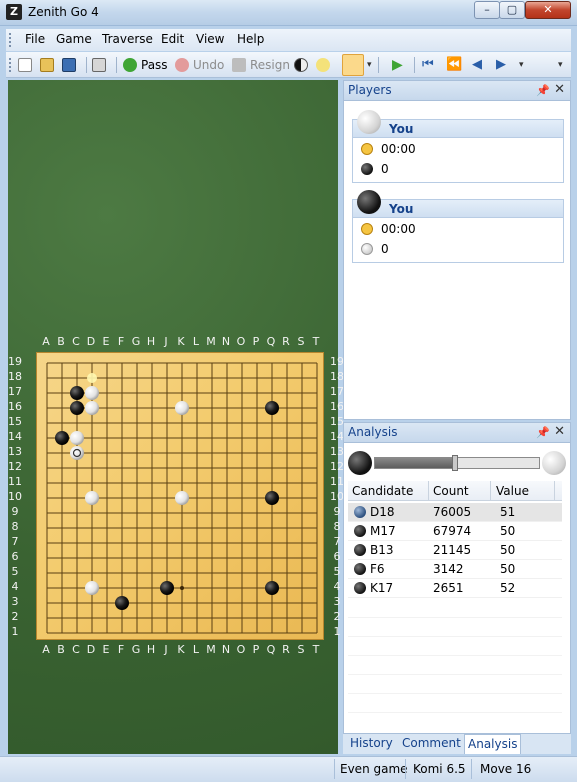  What do you see at coordinates (457, 91) in the screenshot?
I see `players-panel-header: Players 📌 ✕` at bounding box center [457, 91].